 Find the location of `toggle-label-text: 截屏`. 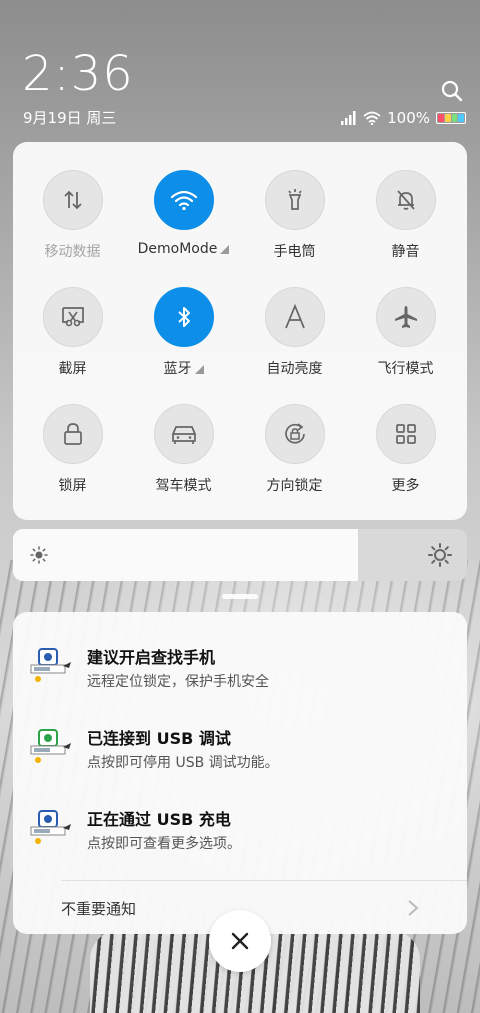

toggle-label-text: 截屏 is located at coordinates (72, 369).